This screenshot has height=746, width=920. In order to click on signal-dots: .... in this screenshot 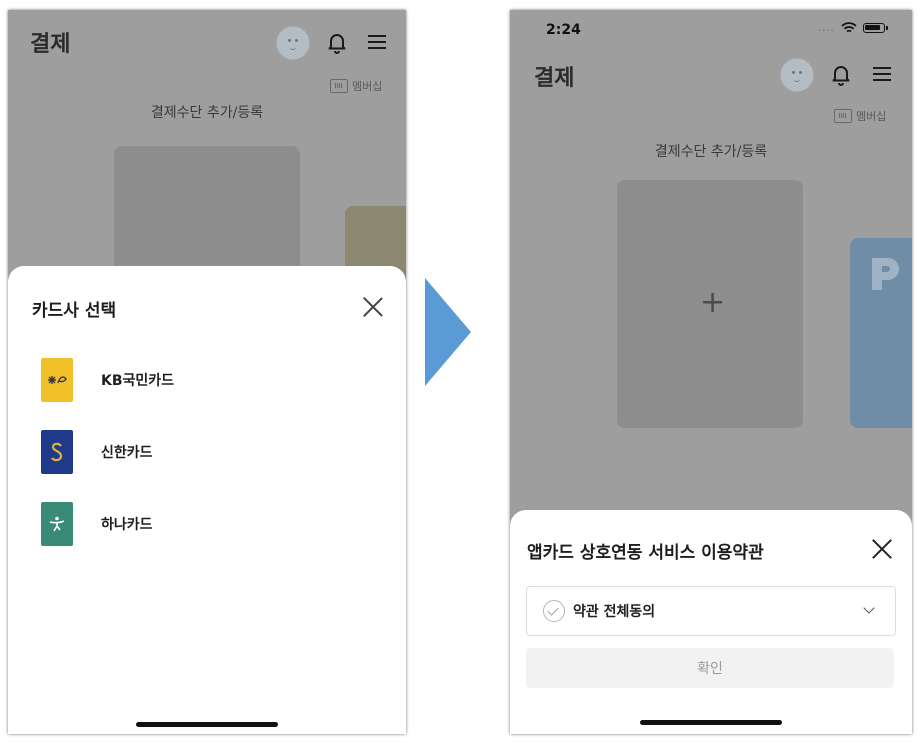, I will do `click(826, 28)`.